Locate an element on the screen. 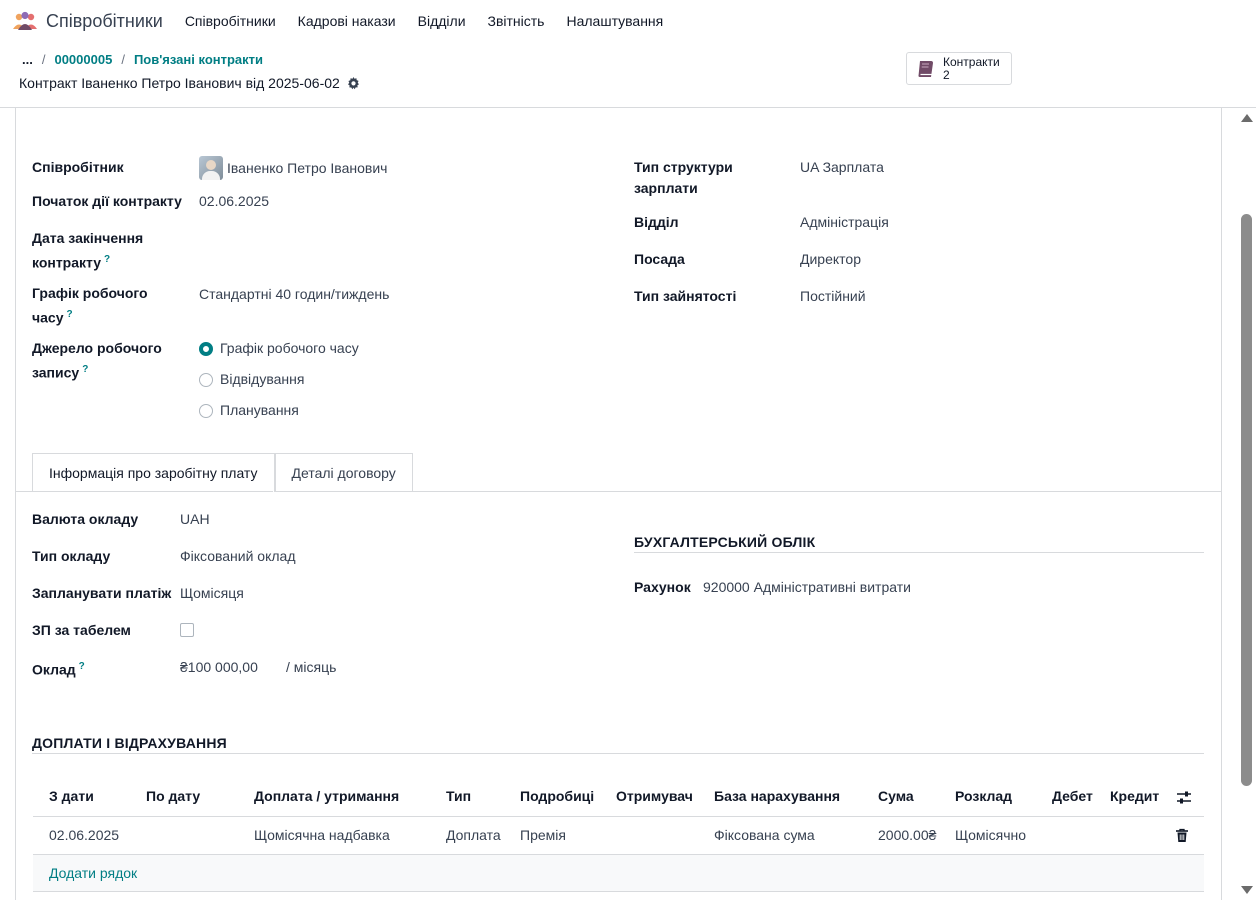 The width and height of the screenshot is (1256, 900). menu-item-employees: Співробітники is located at coordinates (230, 21).